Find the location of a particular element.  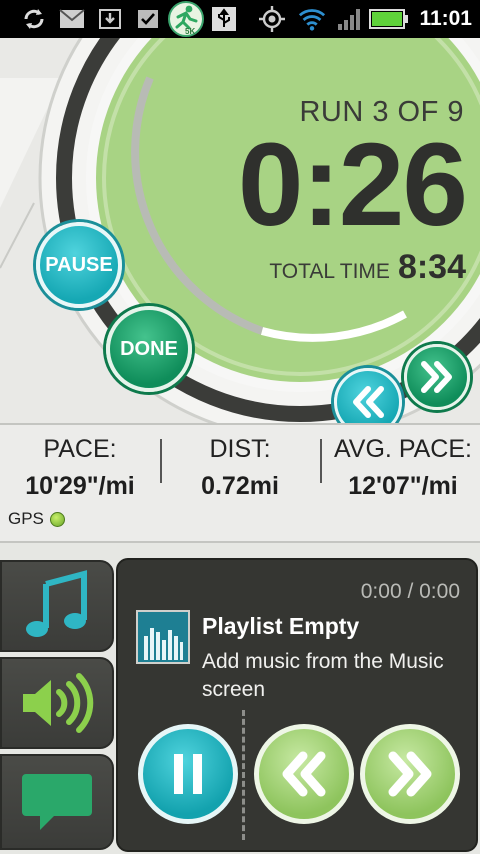

avg-pace-stat: AVG. PACE: 12'07"/mi is located at coordinates (403, 468).